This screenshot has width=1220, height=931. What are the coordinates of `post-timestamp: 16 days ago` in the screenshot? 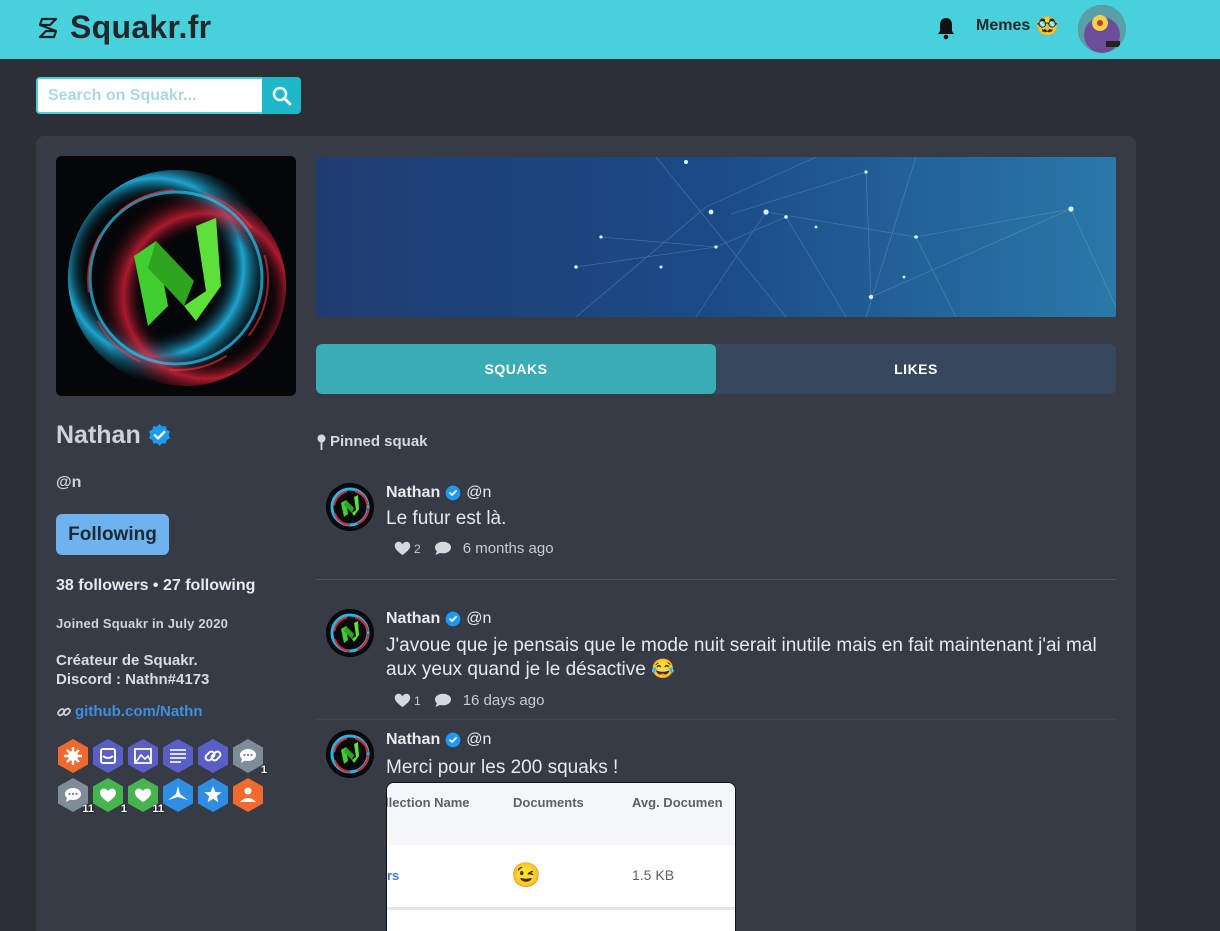 It's located at (504, 700).